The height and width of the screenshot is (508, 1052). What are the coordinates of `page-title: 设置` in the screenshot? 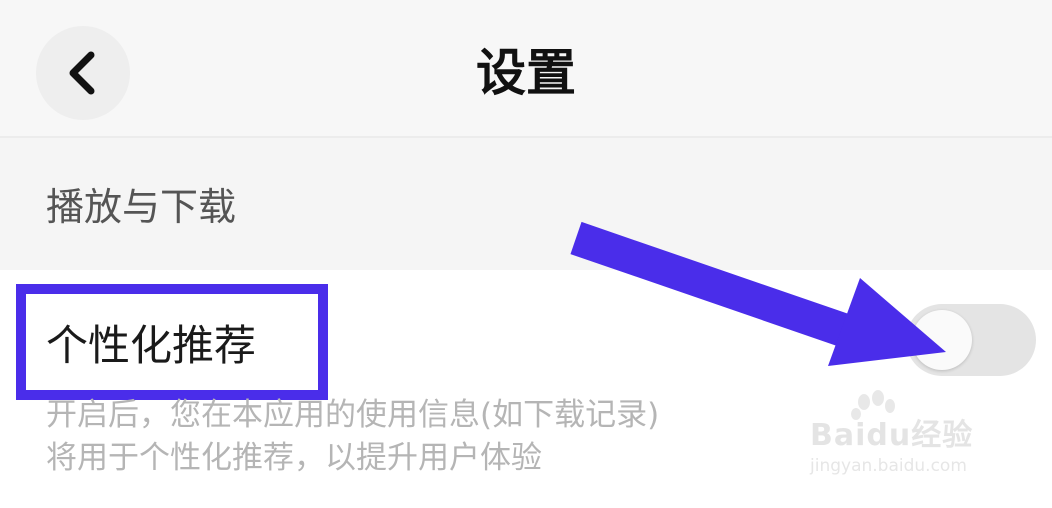 It's located at (526, 73).